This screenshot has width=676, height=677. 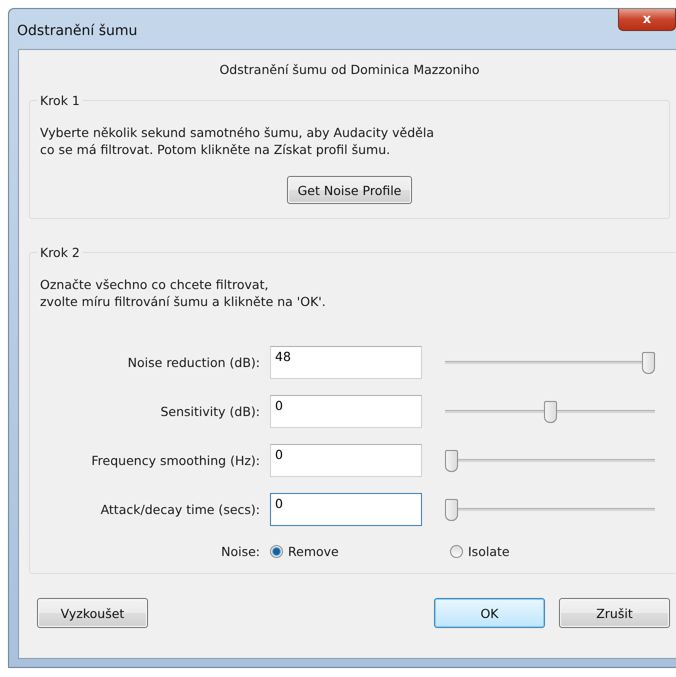 I want to click on instructions-text: Označte všechno co chcete filtrovat, zvolte míru filtrování šumu a klikněte na 'OK'., so click(x=183, y=293).